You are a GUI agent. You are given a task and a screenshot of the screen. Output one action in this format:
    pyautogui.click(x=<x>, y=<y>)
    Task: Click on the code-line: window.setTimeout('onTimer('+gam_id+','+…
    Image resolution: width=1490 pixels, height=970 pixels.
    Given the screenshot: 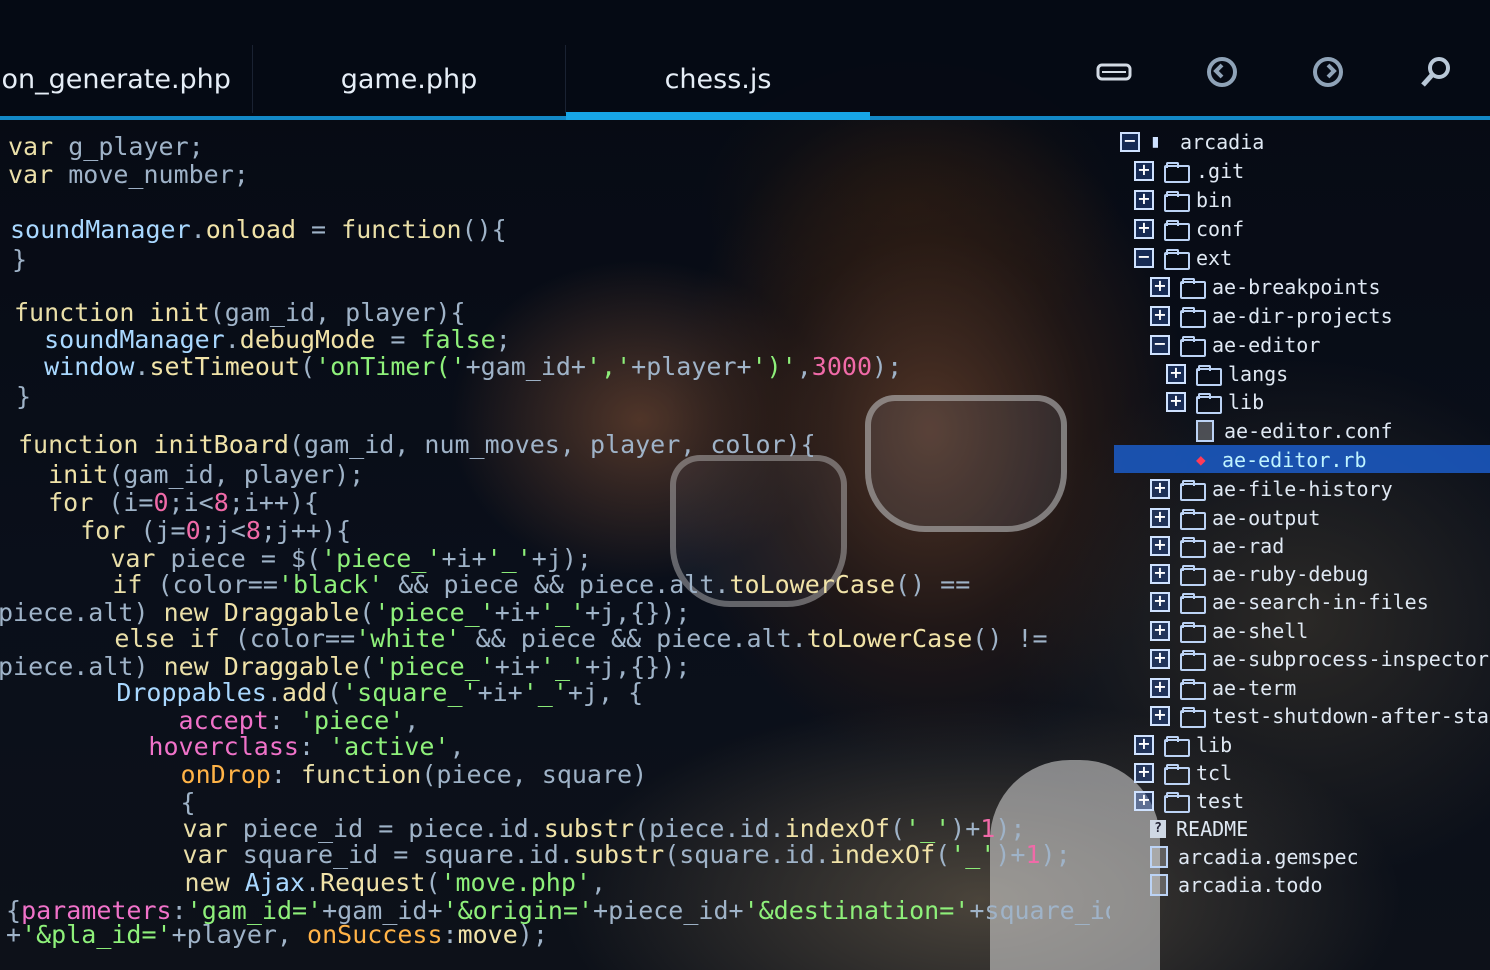 What is the action you would take?
    pyautogui.click(x=458, y=367)
    